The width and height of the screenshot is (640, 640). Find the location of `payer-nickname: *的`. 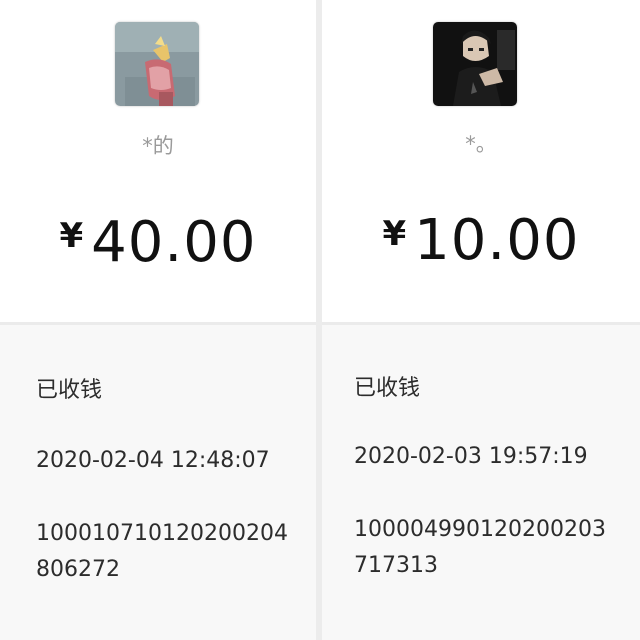

payer-nickname: *的 is located at coordinates (158, 146).